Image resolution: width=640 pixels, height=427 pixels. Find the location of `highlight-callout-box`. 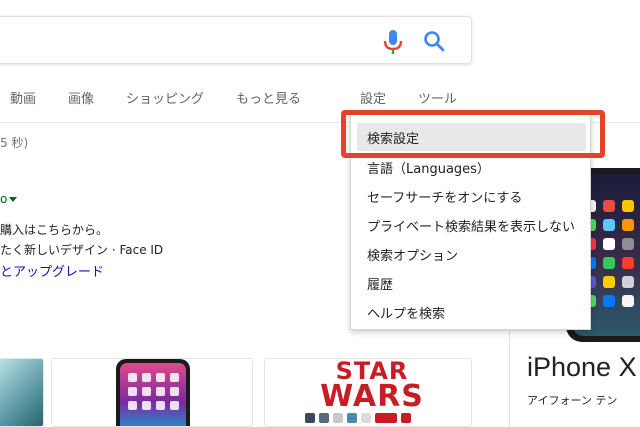

highlight-callout-box is located at coordinates (473, 134).